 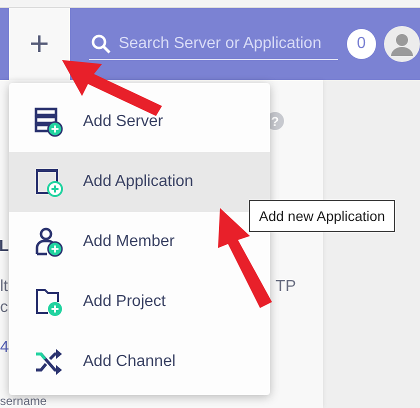 I want to click on shuffle-icon, so click(x=49, y=362).